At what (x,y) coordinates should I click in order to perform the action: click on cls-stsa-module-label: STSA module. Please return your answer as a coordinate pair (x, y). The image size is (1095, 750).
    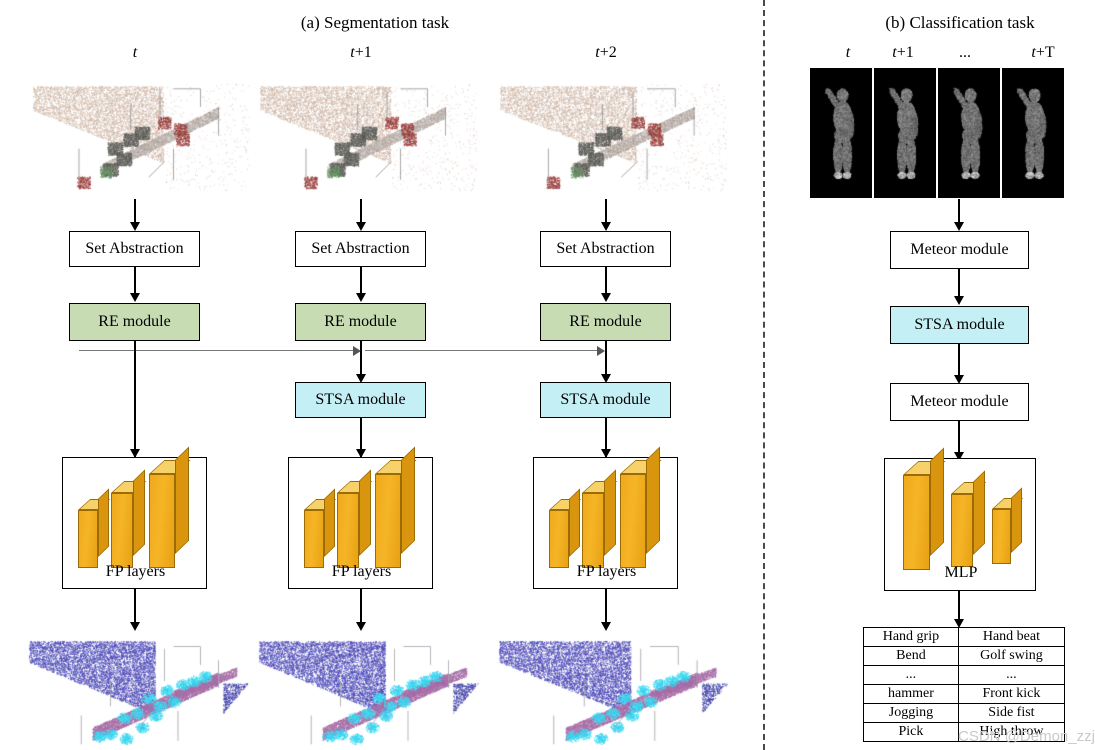
    Looking at the image, I should click on (959, 324).